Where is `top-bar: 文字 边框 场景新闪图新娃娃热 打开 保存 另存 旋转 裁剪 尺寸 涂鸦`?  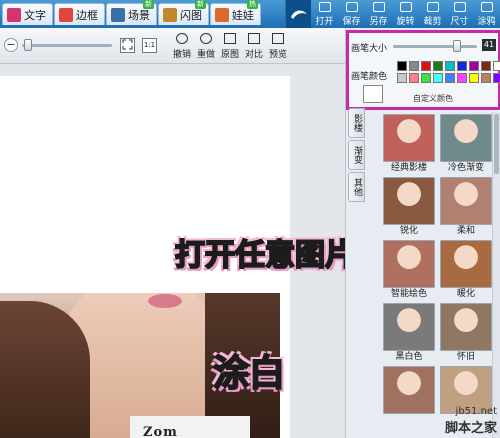 top-bar: 文字 边框 场景新闪图新娃娃热 打开 保存 另存 旋转 裁剪 尺寸 涂鸦 is located at coordinates (250, 14).